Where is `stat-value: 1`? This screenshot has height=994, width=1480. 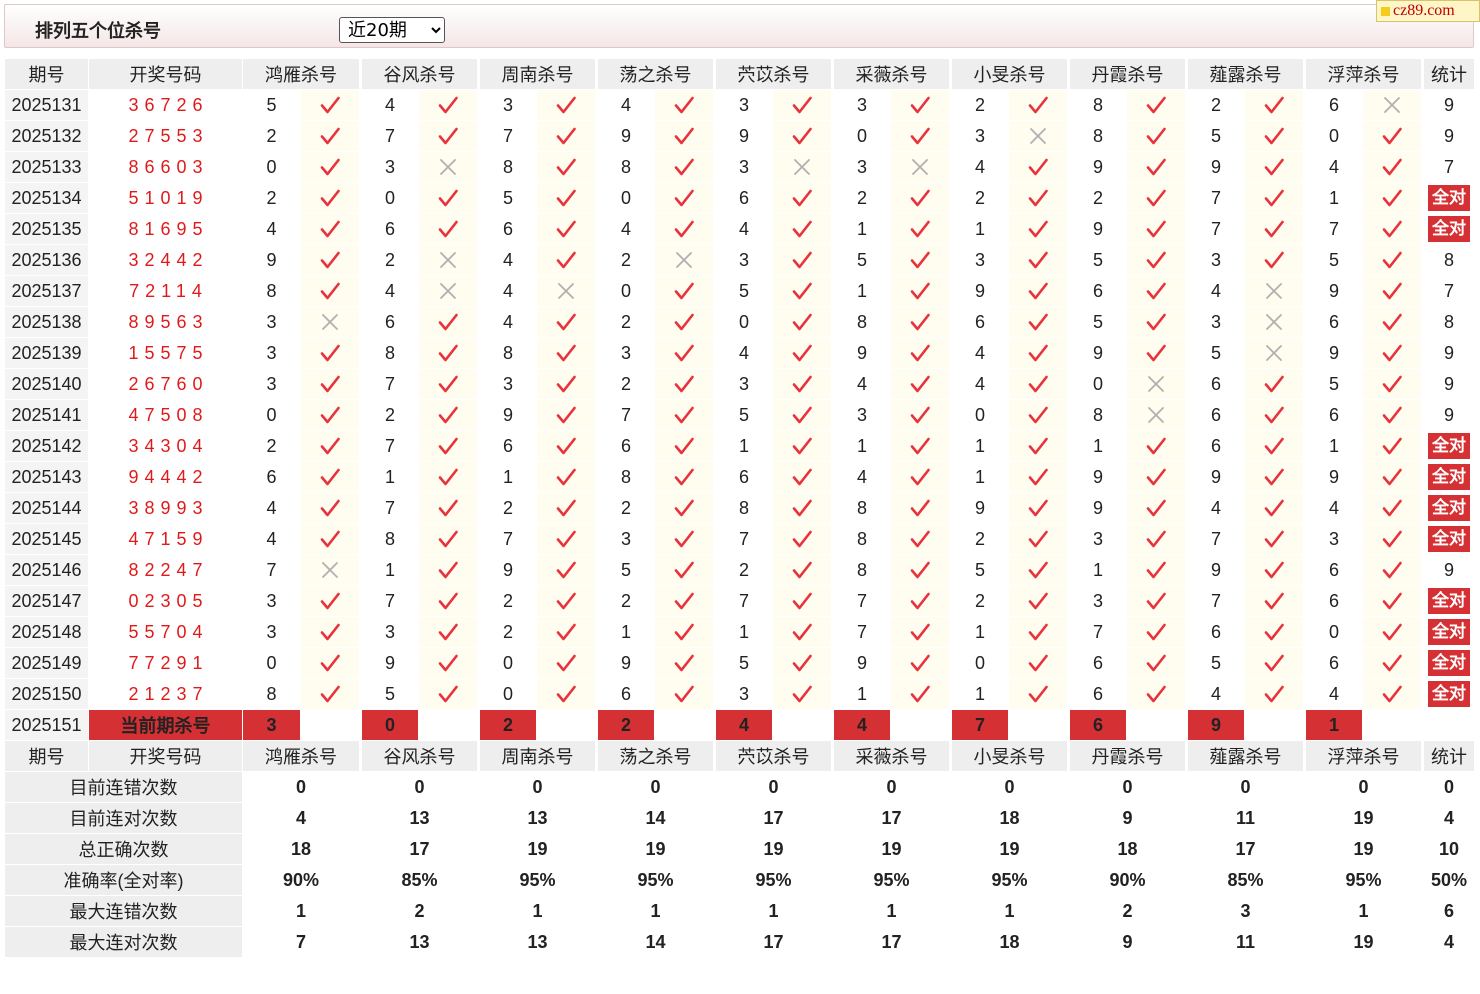 stat-value: 1 is located at coordinates (774, 911).